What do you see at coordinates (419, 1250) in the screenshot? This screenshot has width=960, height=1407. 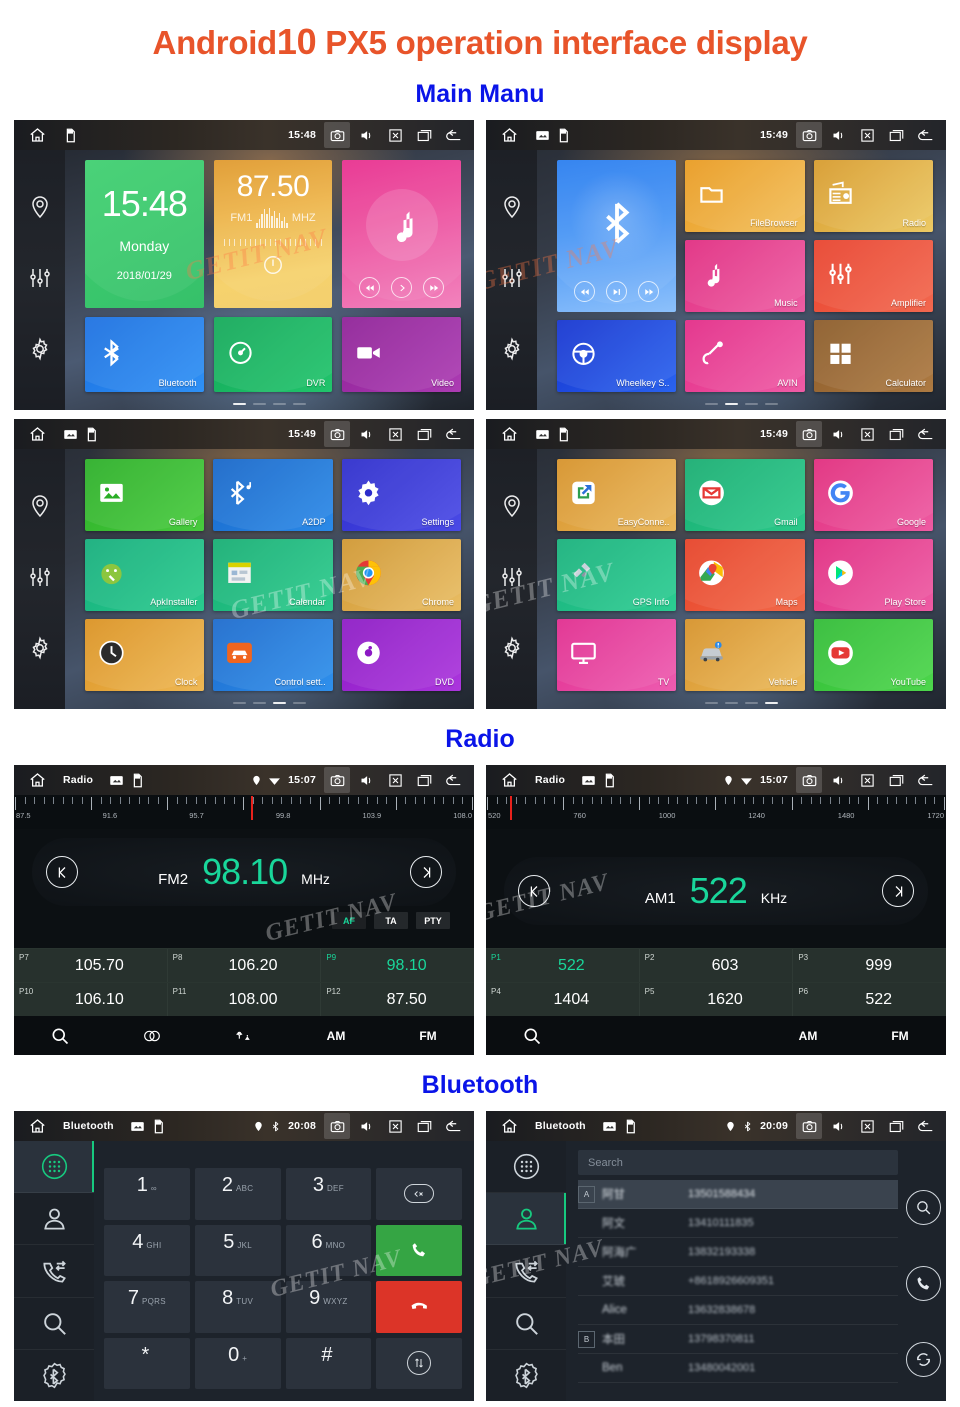 I see `call-button` at bounding box center [419, 1250].